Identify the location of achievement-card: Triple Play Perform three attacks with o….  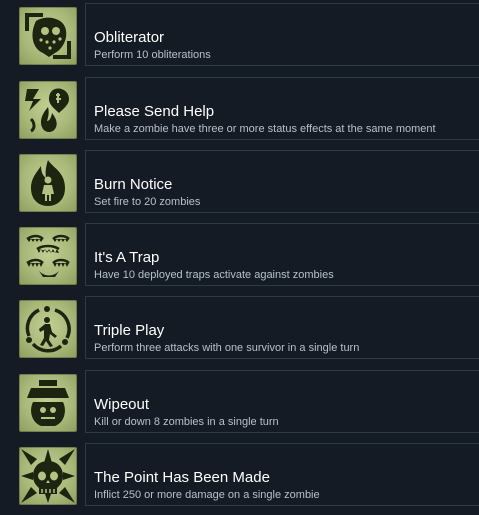
(282, 327).